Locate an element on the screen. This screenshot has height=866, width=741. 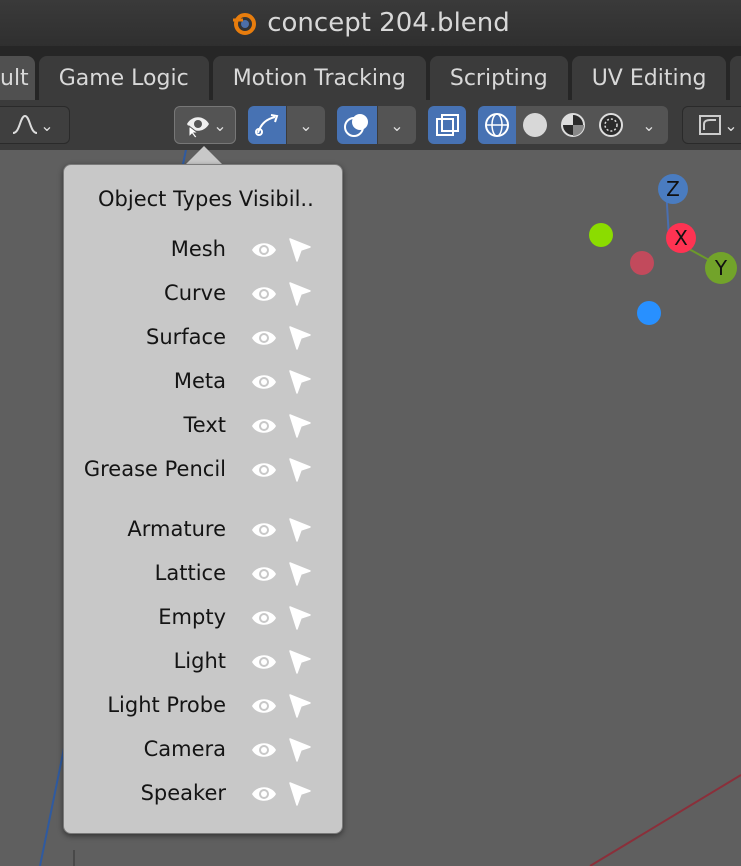
tab-scripting: Scripting is located at coordinates (498, 78).